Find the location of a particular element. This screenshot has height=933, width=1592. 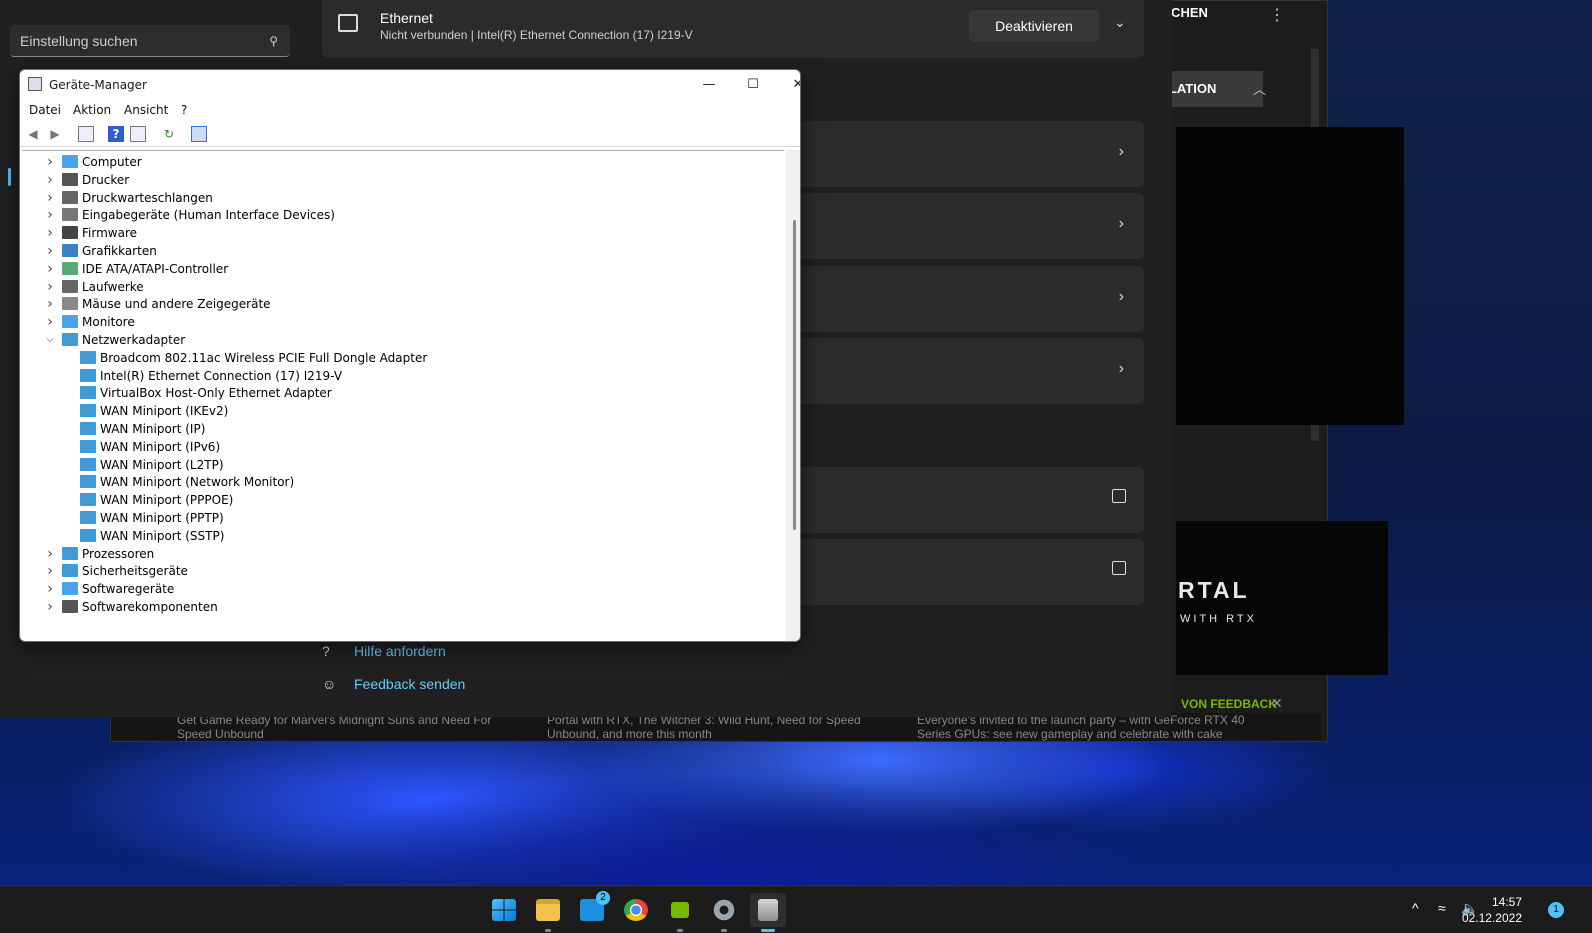

tree-category: › Sicherheitsgeräte is located at coordinates (402, 571).